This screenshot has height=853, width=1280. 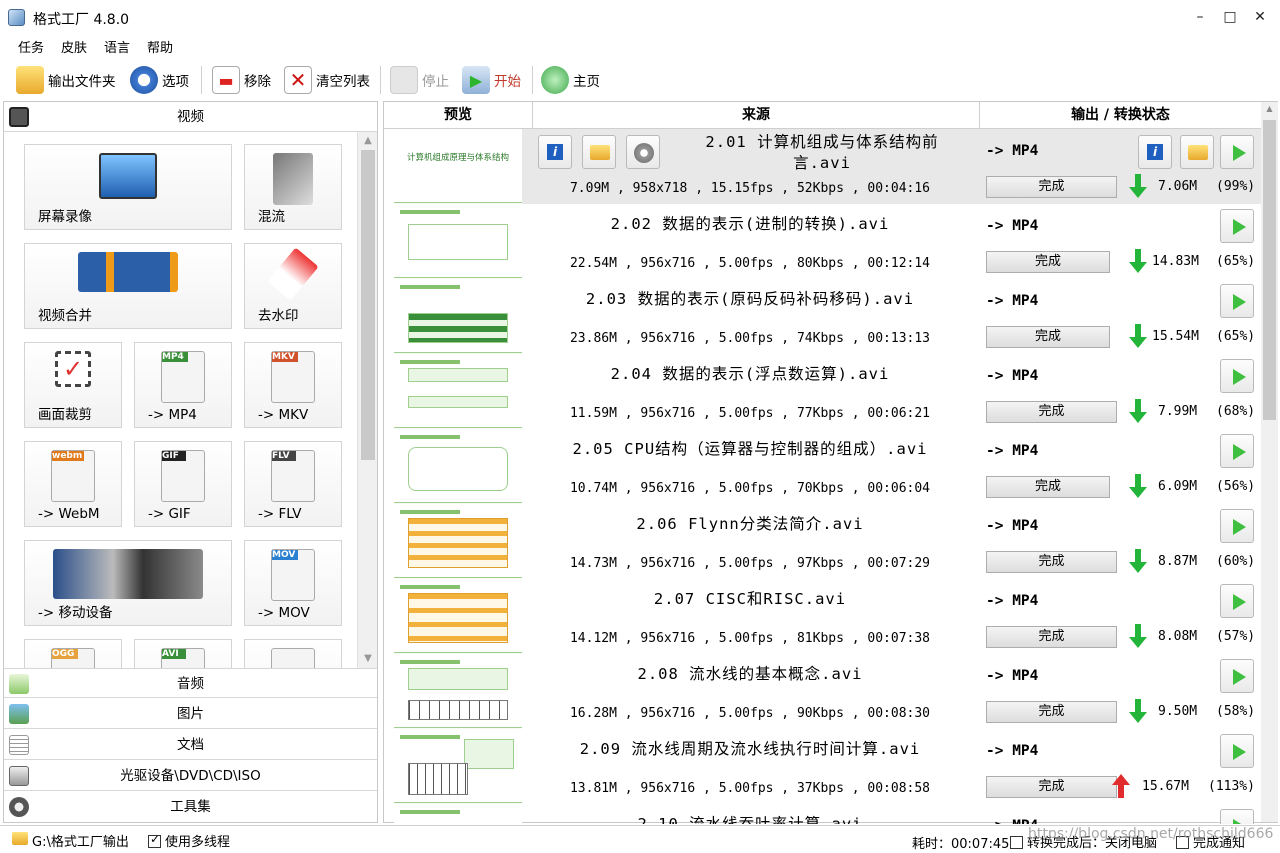 What do you see at coordinates (419, 80) in the screenshot?
I see `stop-button: 停止` at bounding box center [419, 80].